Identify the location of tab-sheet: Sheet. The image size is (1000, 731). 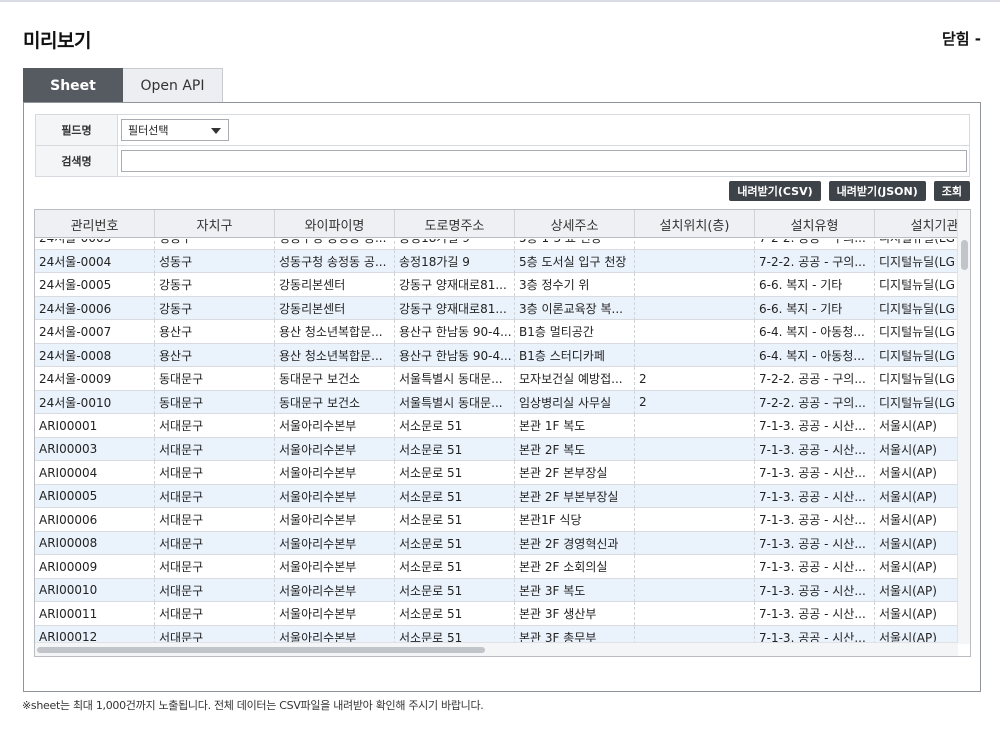
(73, 85).